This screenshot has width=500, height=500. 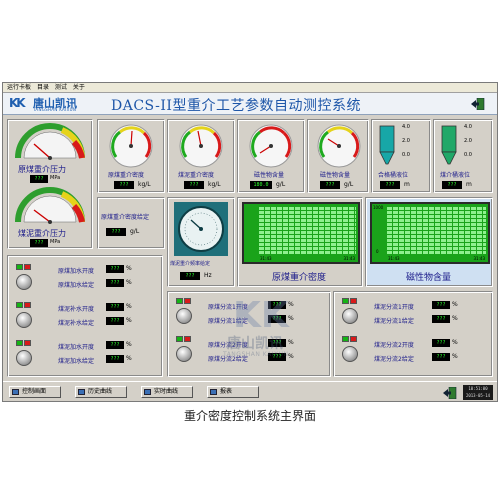 I want to click on right-row2-valve-knob, so click(x=350, y=354).